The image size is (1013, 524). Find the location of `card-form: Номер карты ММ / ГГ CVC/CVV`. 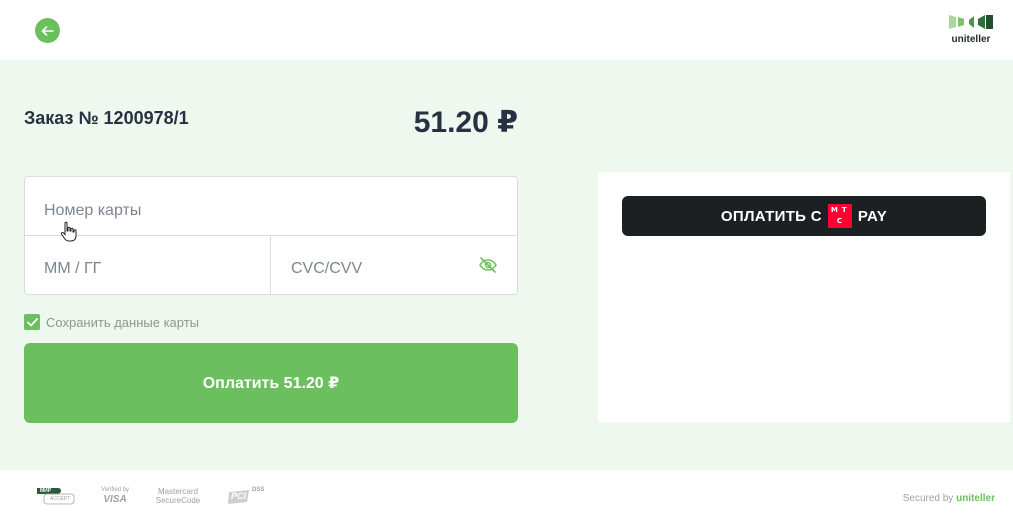

card-form: Номер карты ММ / ГГ CVC/CVV is located at coordinates (271, 235).